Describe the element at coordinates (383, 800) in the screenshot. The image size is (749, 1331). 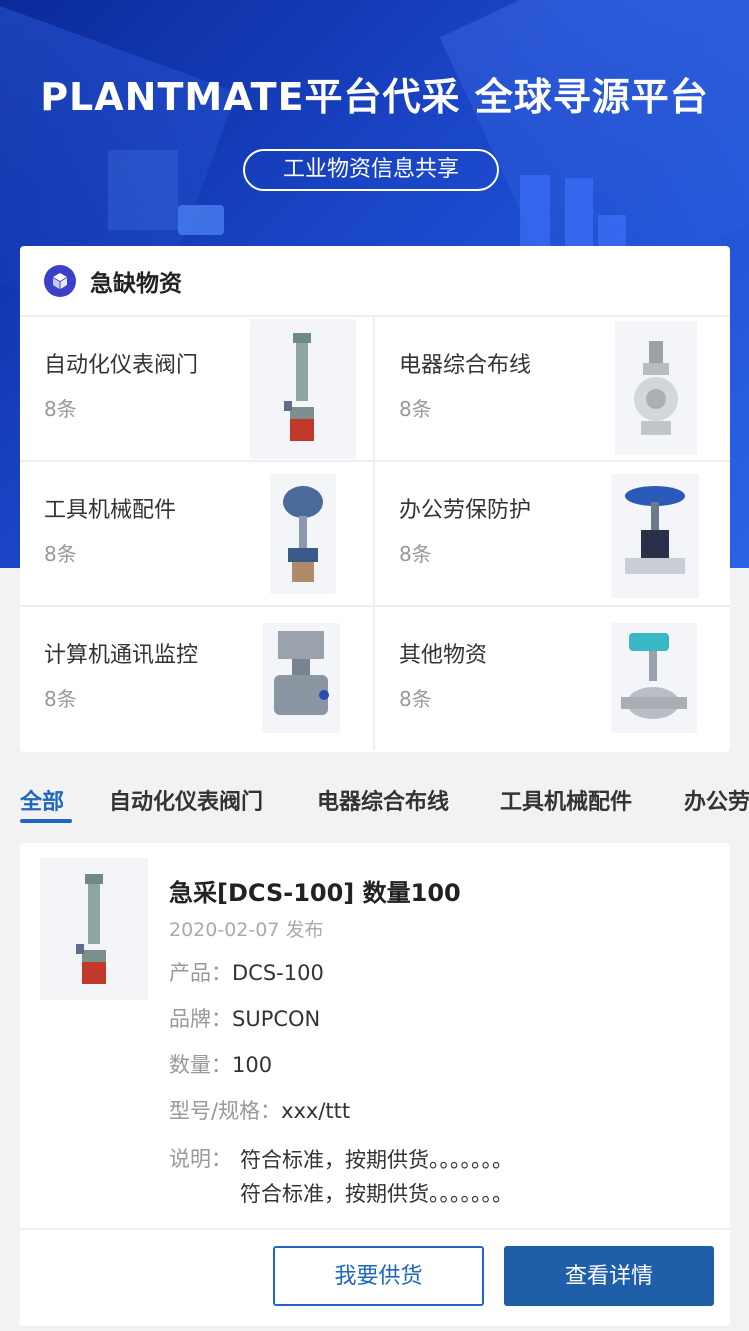
I see `tab-electrical-wiring: 电器综合布线` at that location.